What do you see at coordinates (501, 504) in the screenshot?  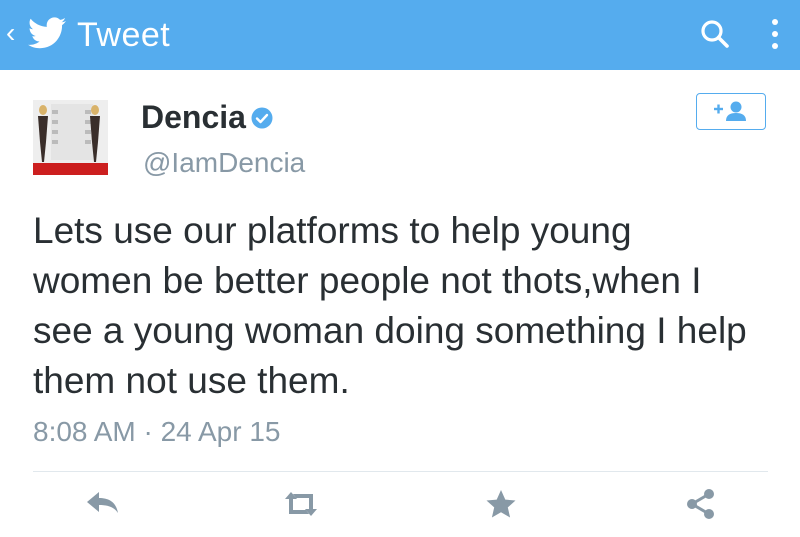 I see `star-icon` at bounding box center [501, 504].